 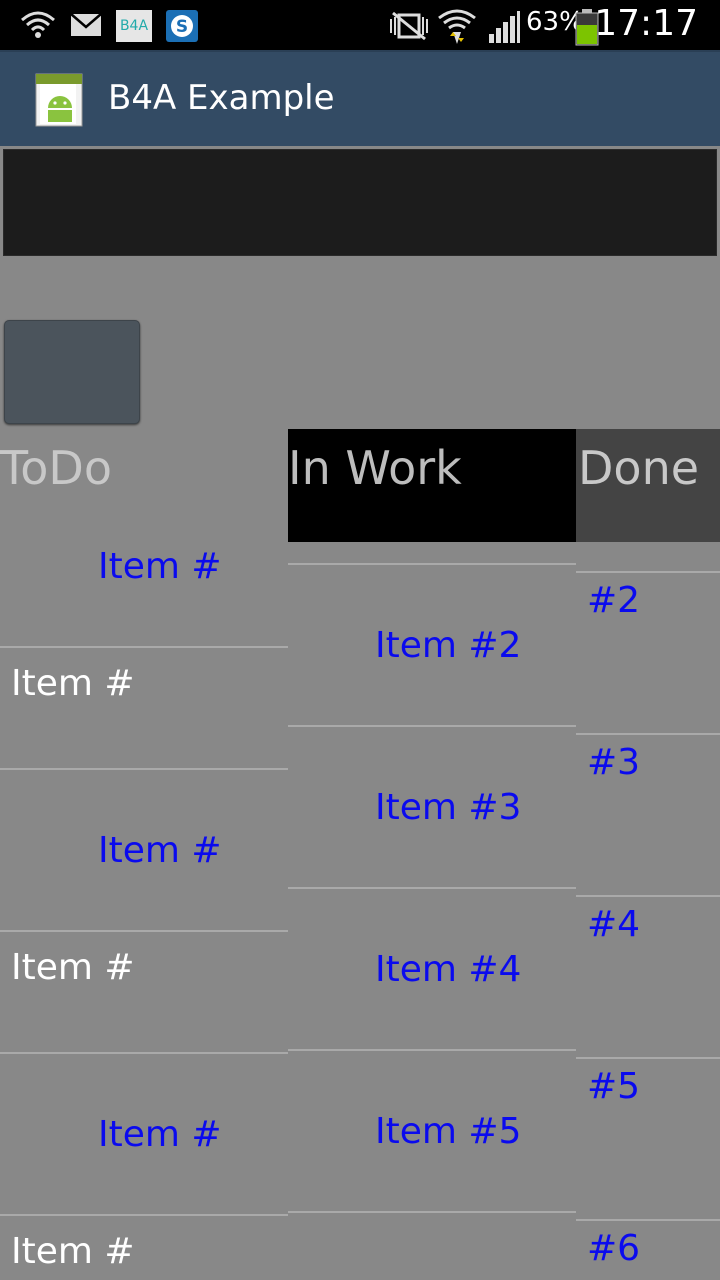 I want to click on in-work-item: Item #2, so click(x=448, y=645).